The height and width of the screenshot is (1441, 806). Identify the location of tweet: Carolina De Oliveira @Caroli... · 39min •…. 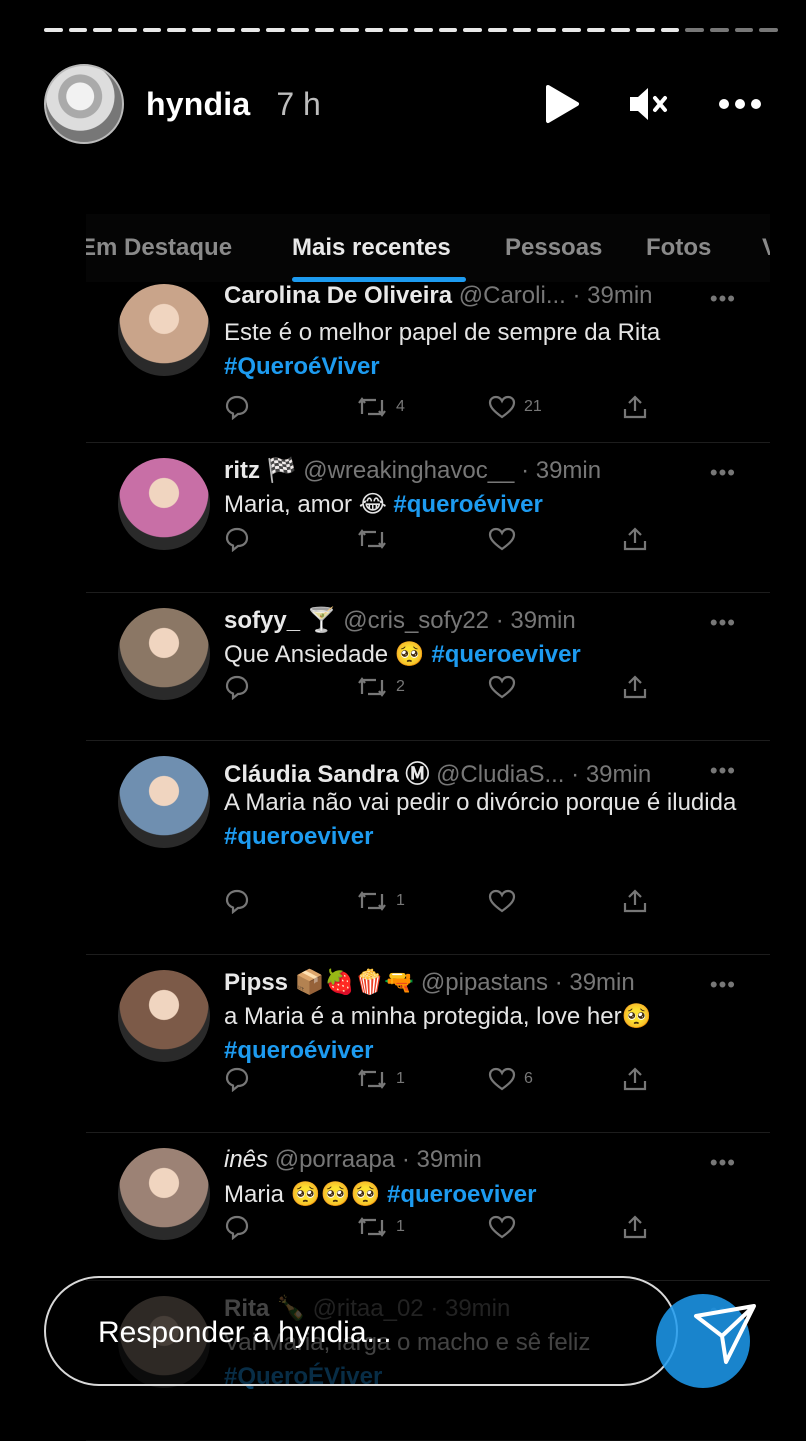
(428, 362).